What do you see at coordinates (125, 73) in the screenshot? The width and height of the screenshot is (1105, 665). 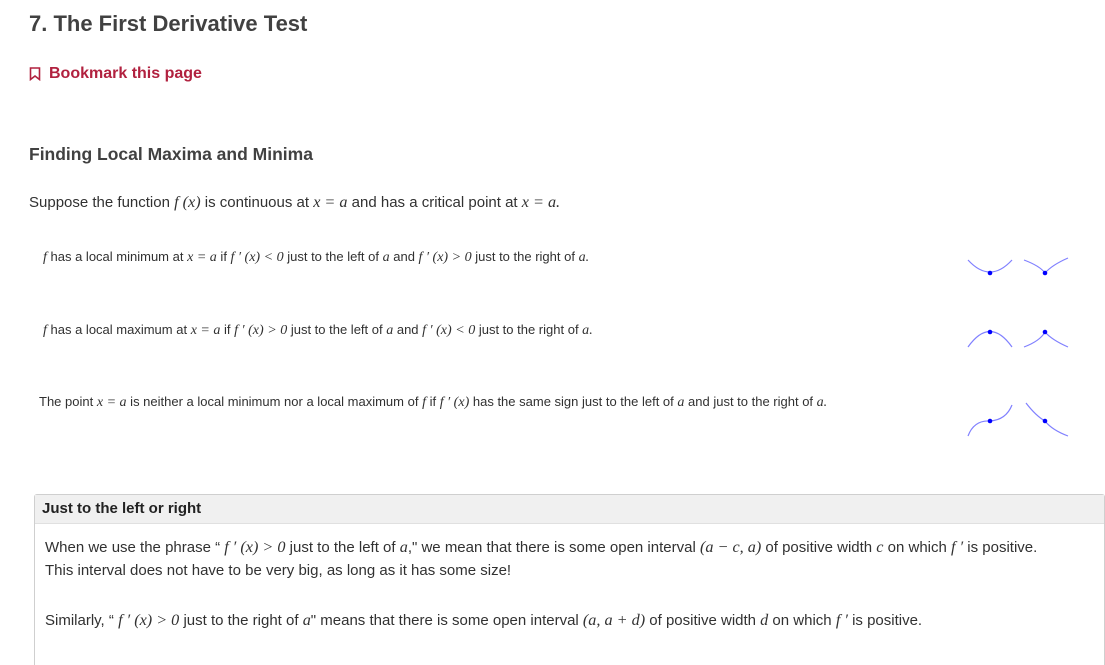 I see `bookmark-label: Bookmark this page` at bounding box center [125, 73].